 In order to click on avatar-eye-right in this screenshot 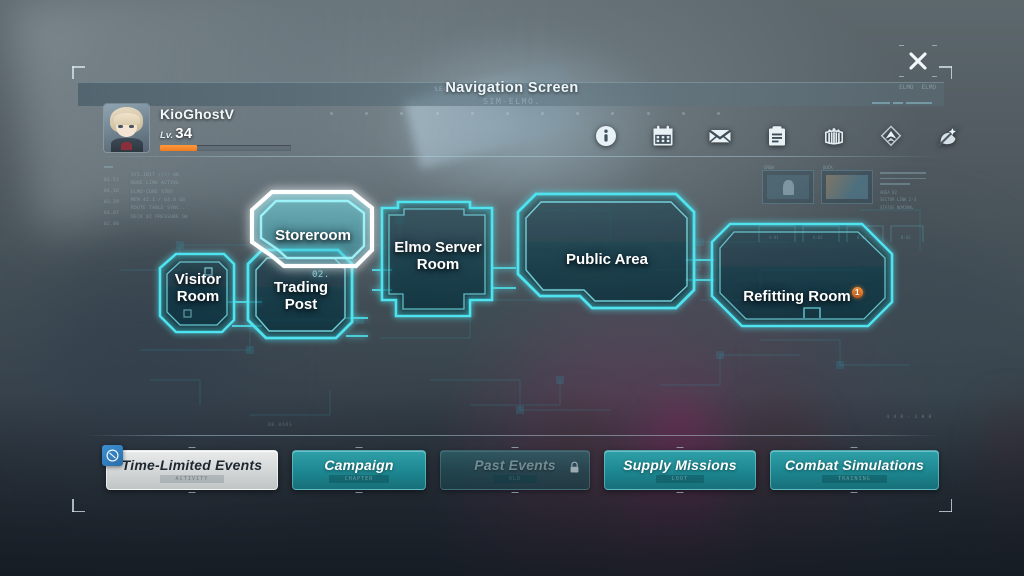, I will do `click(131, 126)`.